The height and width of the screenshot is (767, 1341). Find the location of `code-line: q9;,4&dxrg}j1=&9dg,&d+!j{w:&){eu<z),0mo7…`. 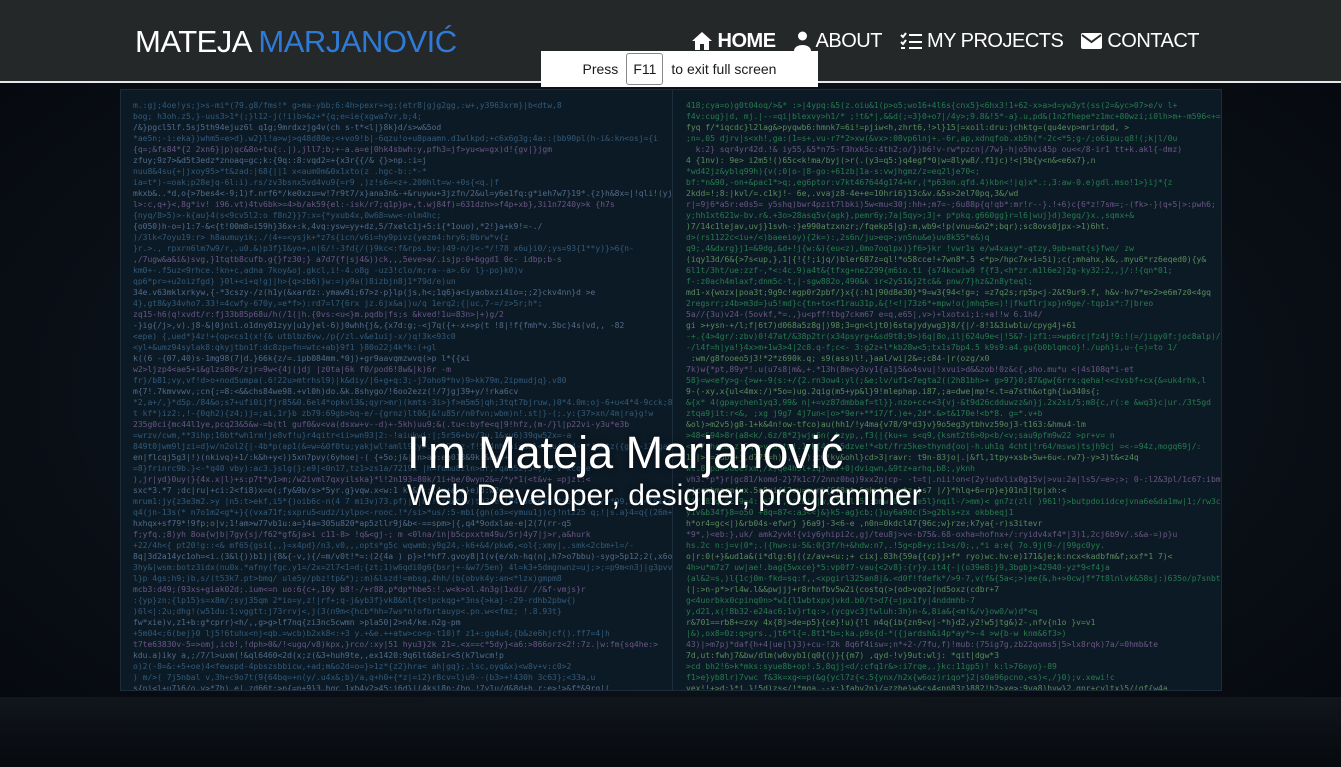

code-line: q9;,4&dxrg}j1=&9dg,&d+!j{w:&){eu<z),0mo7… is located at coordinates (910, 248).